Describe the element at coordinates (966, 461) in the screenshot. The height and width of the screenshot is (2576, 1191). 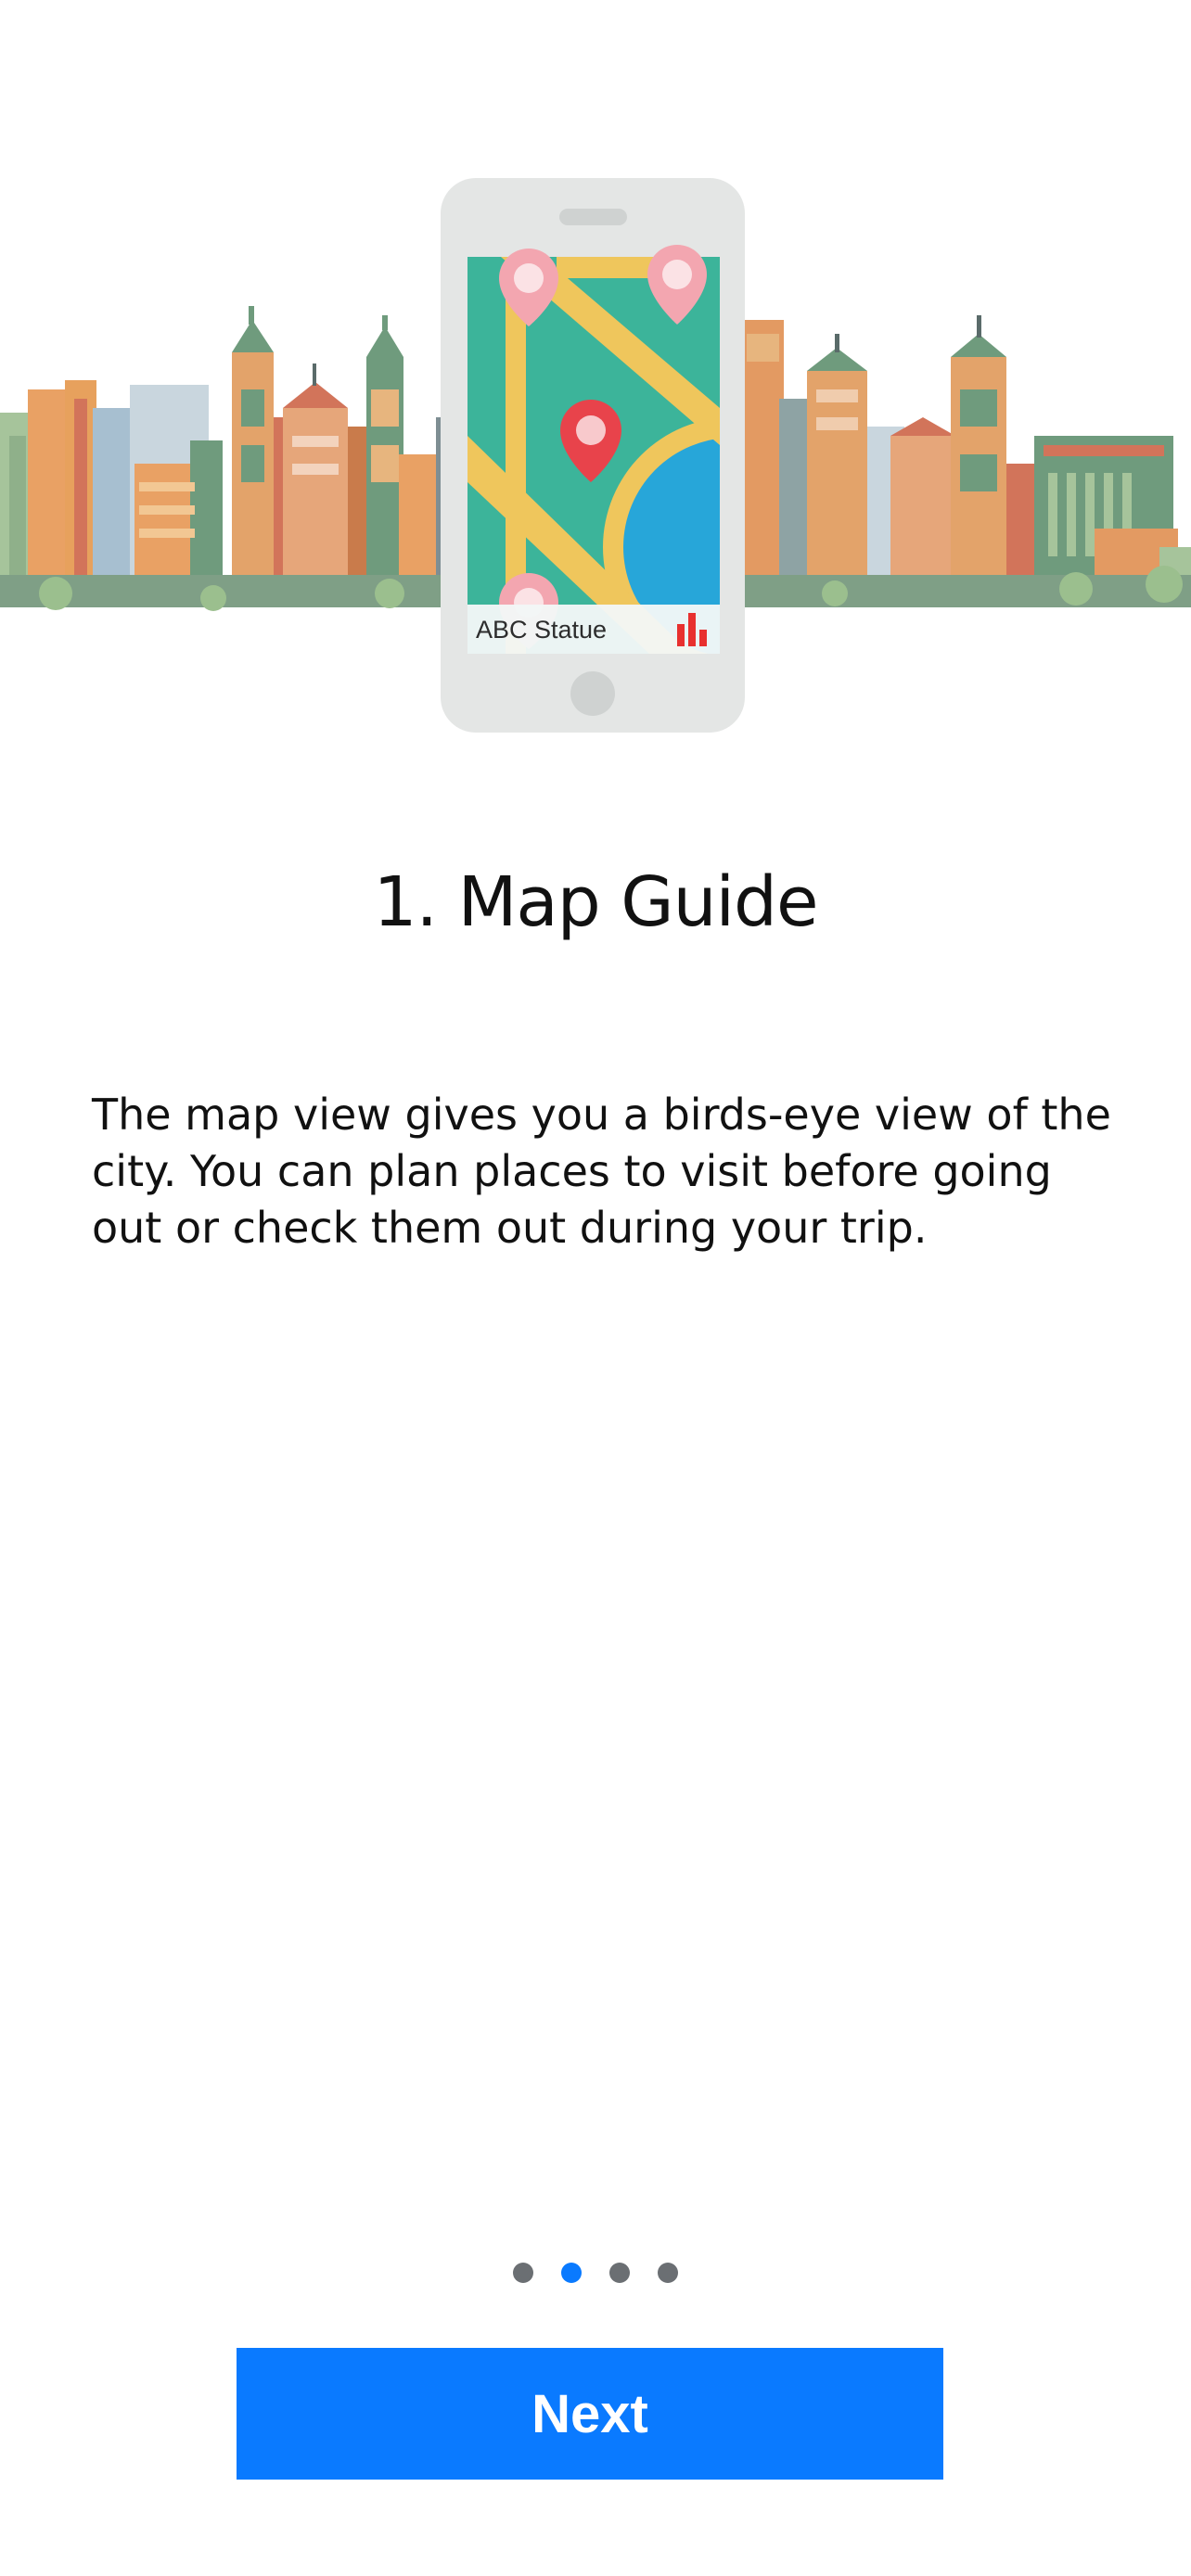
I see `skyline-right` at that location.